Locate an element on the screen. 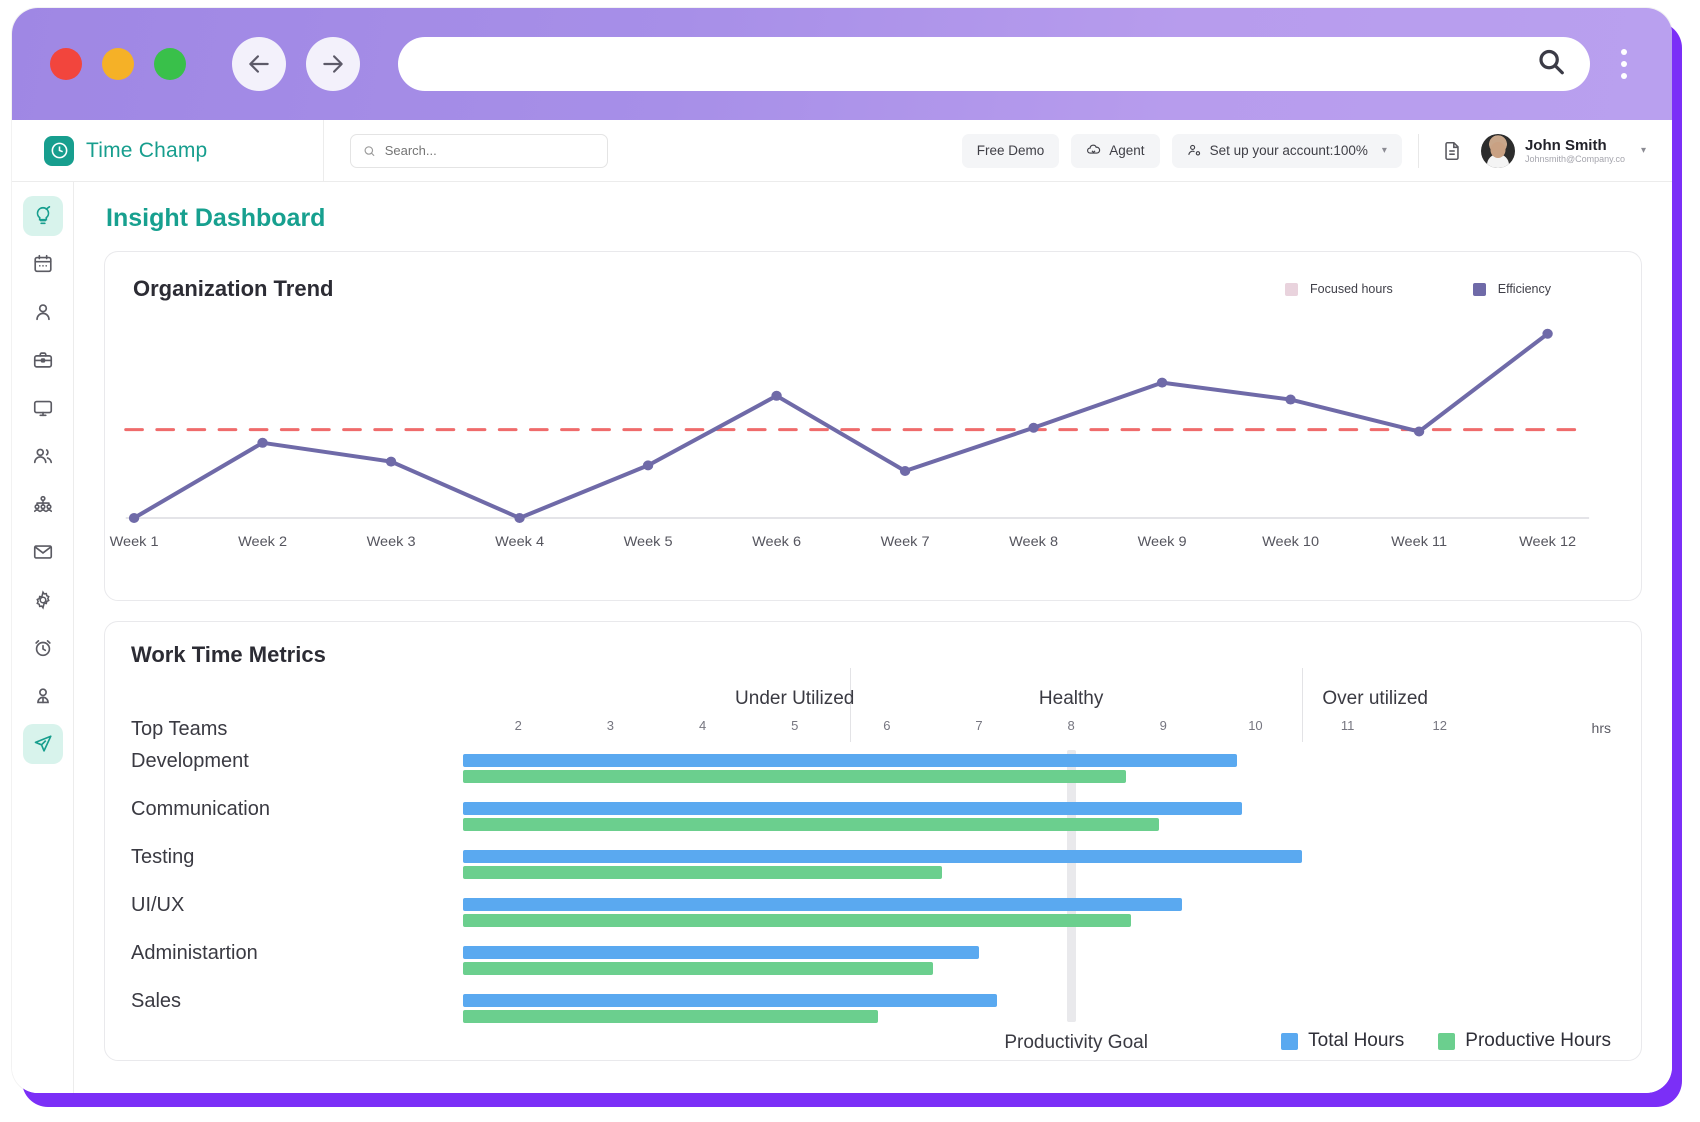 This screenshot has width=1700, height=1122. sidebar-item-projects is located at coordinates (43, 360).